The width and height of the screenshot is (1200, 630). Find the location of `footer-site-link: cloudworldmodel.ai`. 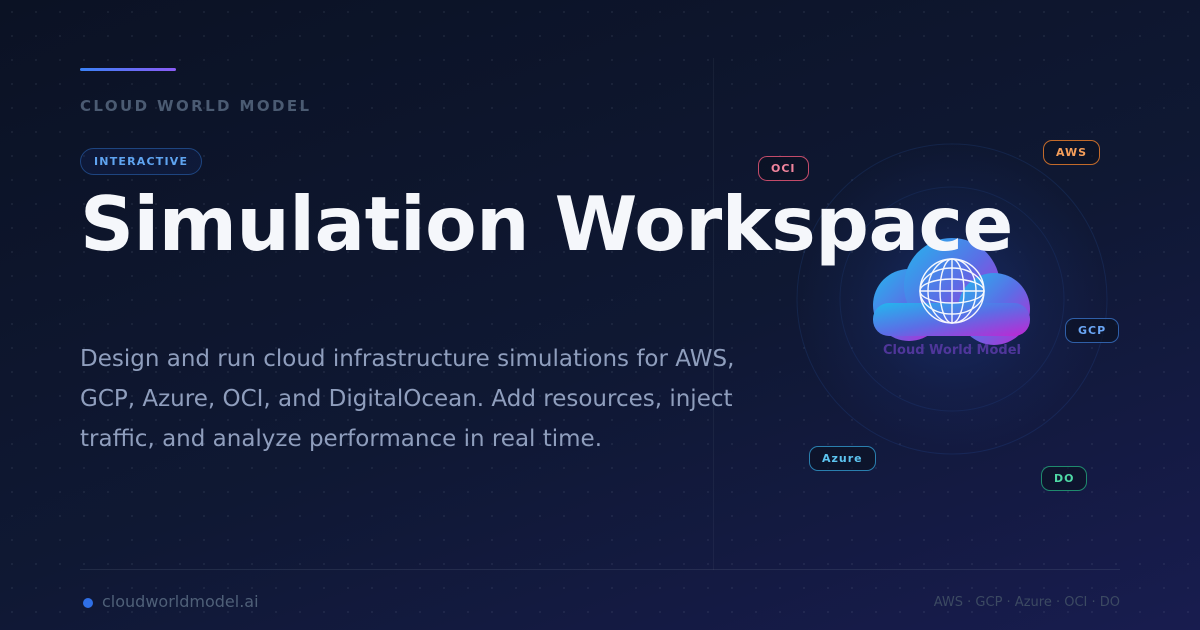

footer-site-link: cloudworldmodel.ai is located at coordinates (180, 601).